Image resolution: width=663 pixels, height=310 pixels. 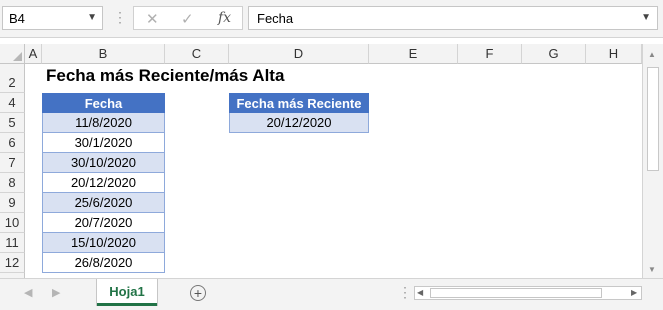 What do you see at coordinates (490, 54) in the screenshot?
I see `column-header-f: F` at bounding box center [490, 54].